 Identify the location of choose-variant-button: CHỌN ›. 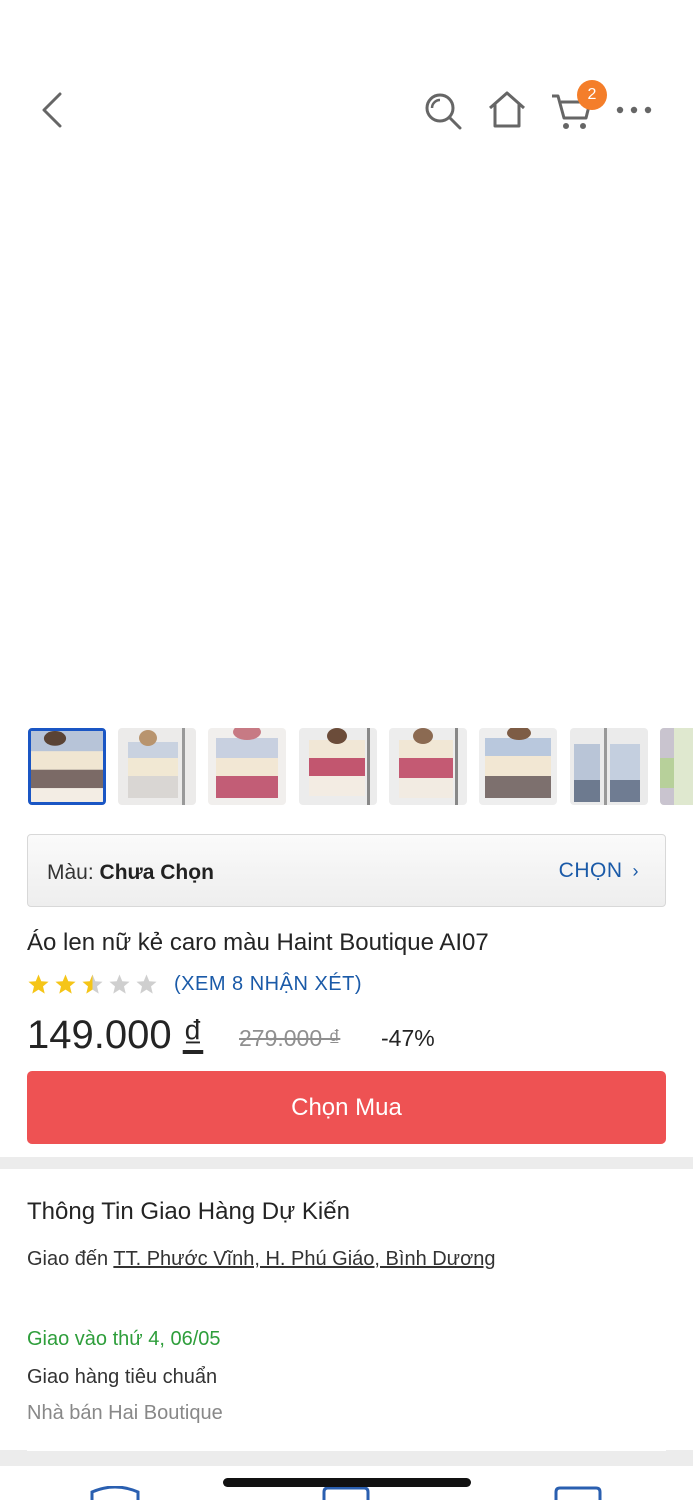
(599, 871).